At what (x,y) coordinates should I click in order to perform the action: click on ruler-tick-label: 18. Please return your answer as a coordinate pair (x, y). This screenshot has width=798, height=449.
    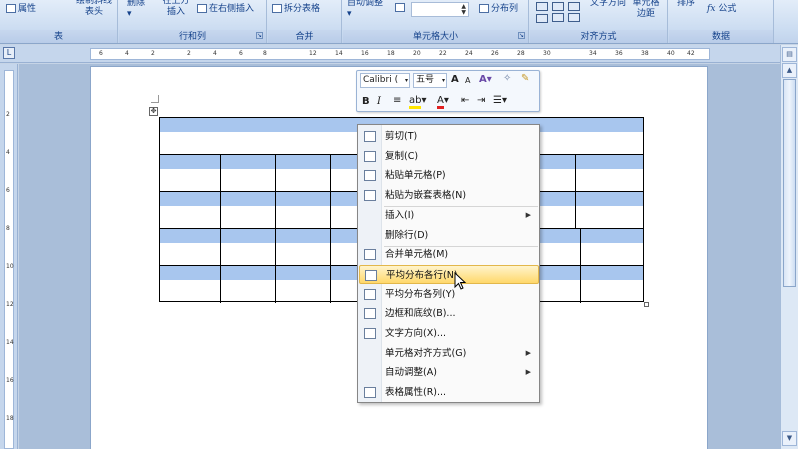
    Looking at the image, I should click on (391, 53).